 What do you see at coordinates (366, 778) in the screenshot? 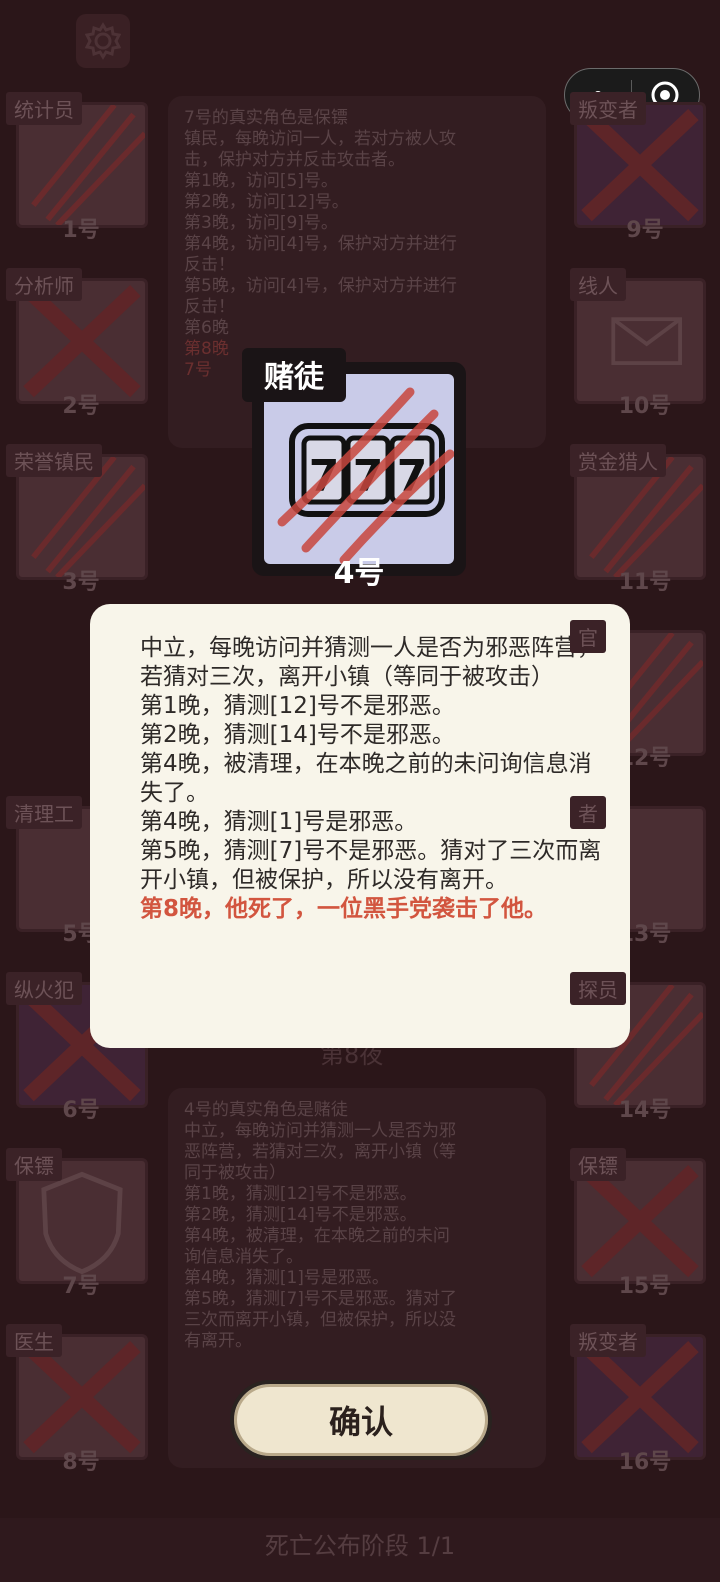
I see `popup-line: 第4晚，被清理，在本晚之前的未问询信息消失了。` at bounding box center [366, 778].